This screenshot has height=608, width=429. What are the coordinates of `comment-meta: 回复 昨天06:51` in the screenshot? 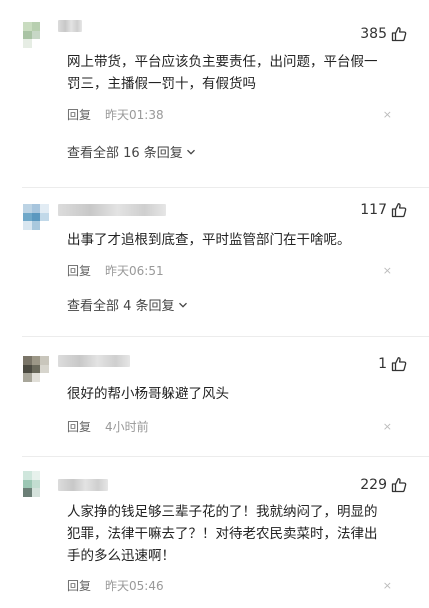 It's located at (115, 270).